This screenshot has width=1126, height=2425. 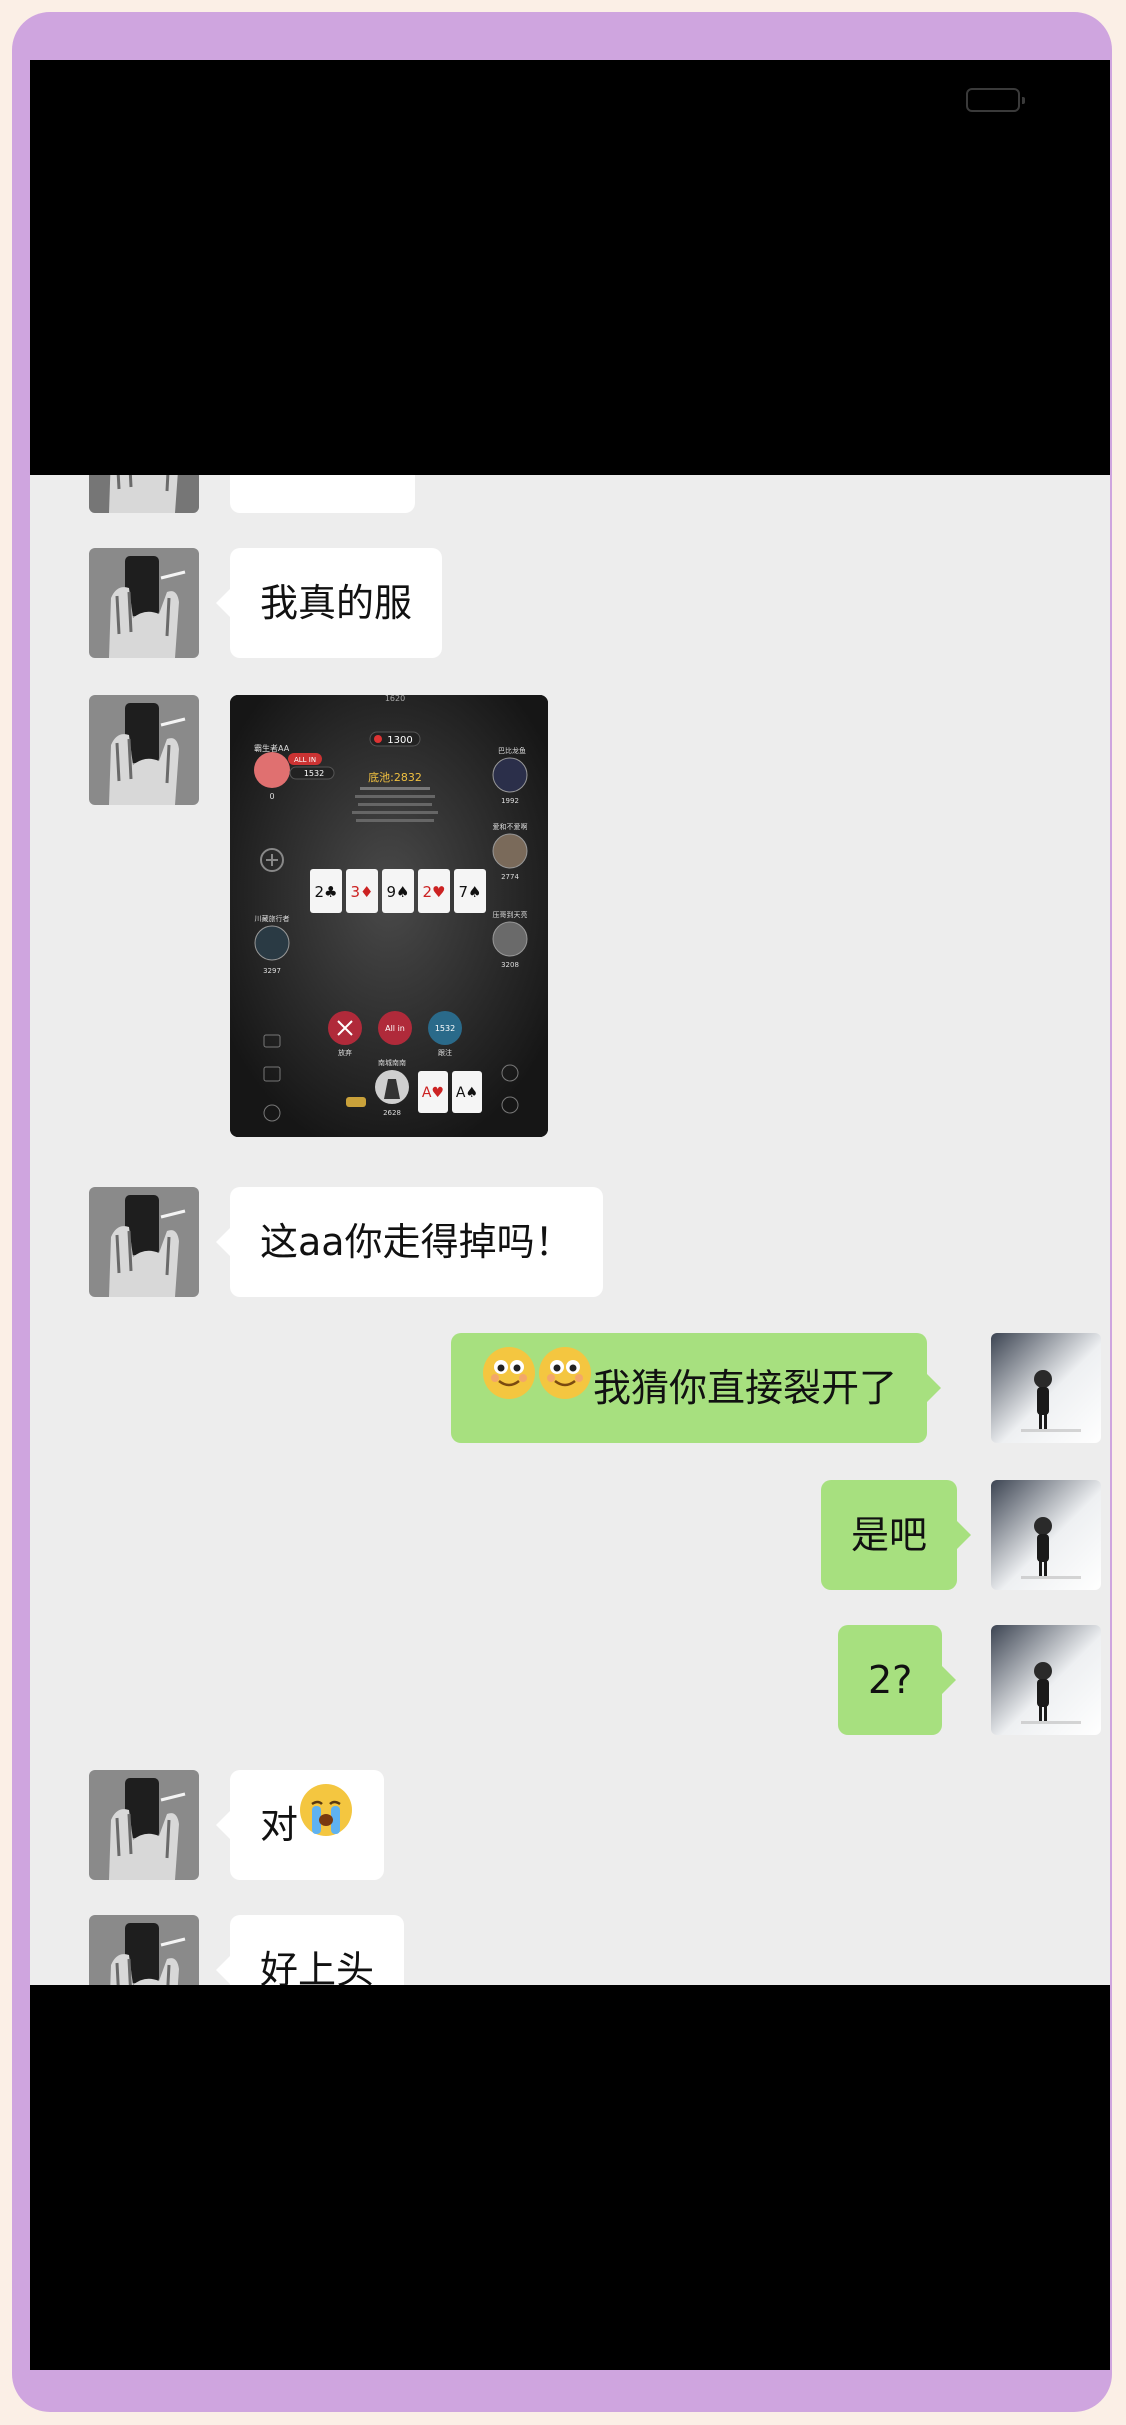 What do you see at coordinates (433, 1093) in the screenshot?
I see `svg-text: A♥` at bounding box center [433, 1093].